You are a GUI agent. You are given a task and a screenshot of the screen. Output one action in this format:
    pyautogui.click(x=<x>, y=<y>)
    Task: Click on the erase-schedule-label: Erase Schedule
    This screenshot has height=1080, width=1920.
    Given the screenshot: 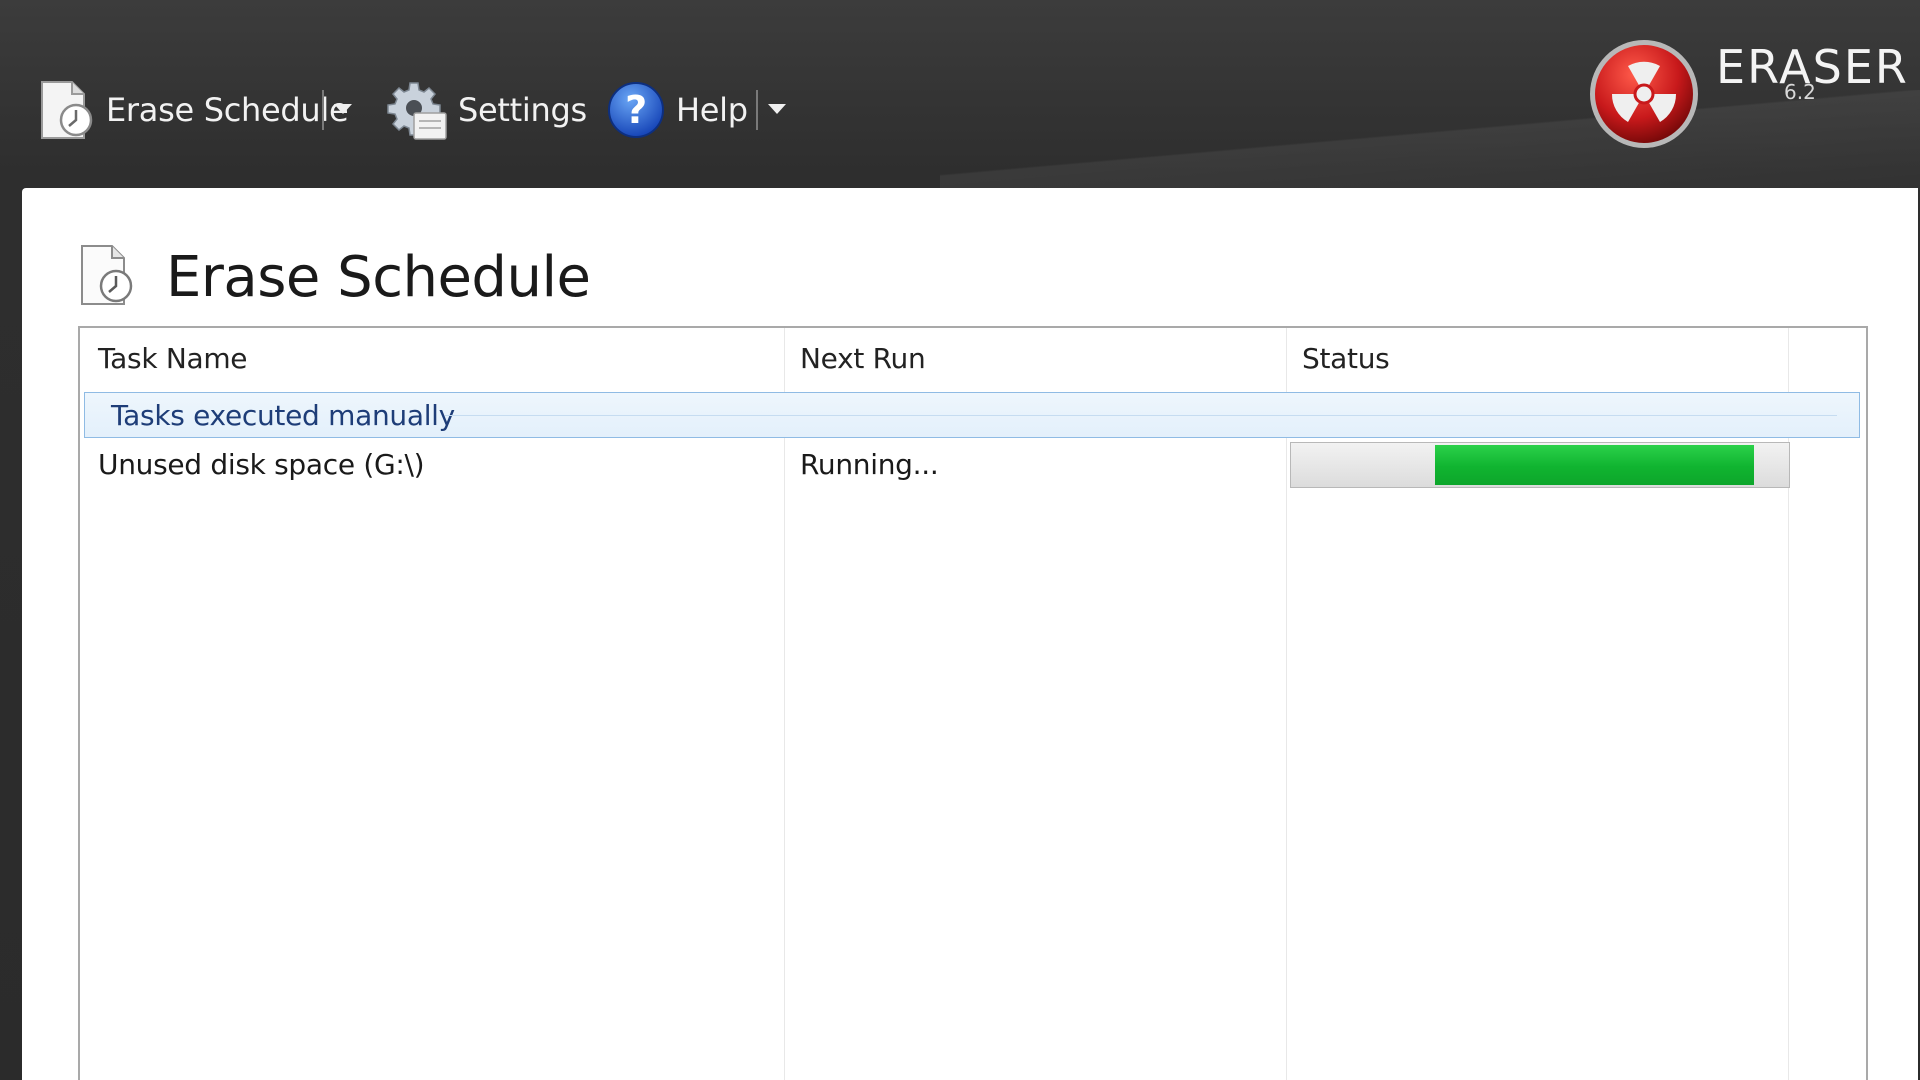 What is the action you would take?
    pyautogui.click(x=227, y=110)
    